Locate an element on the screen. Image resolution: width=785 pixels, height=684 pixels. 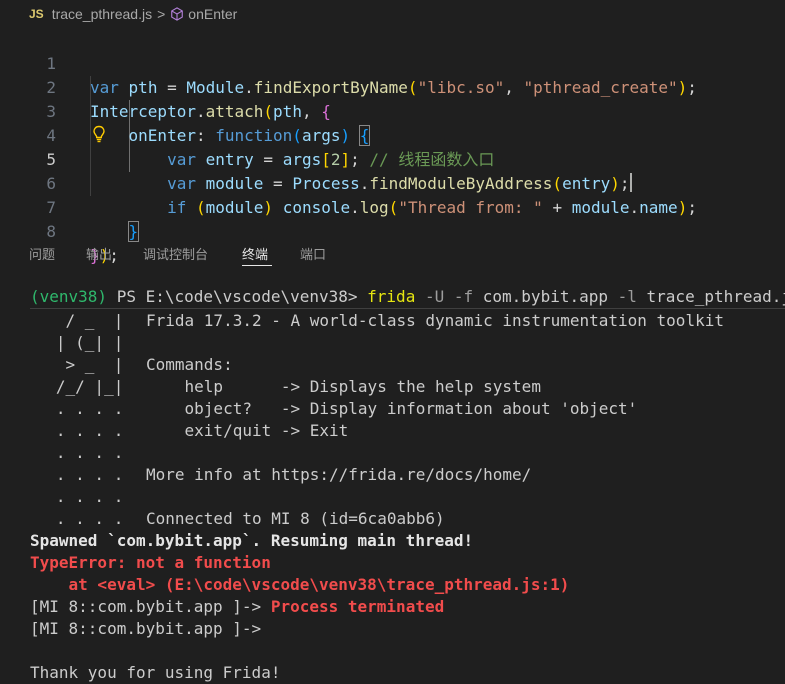
frida-logo-ascii: | (_| | is located at coordinates (75, 342).